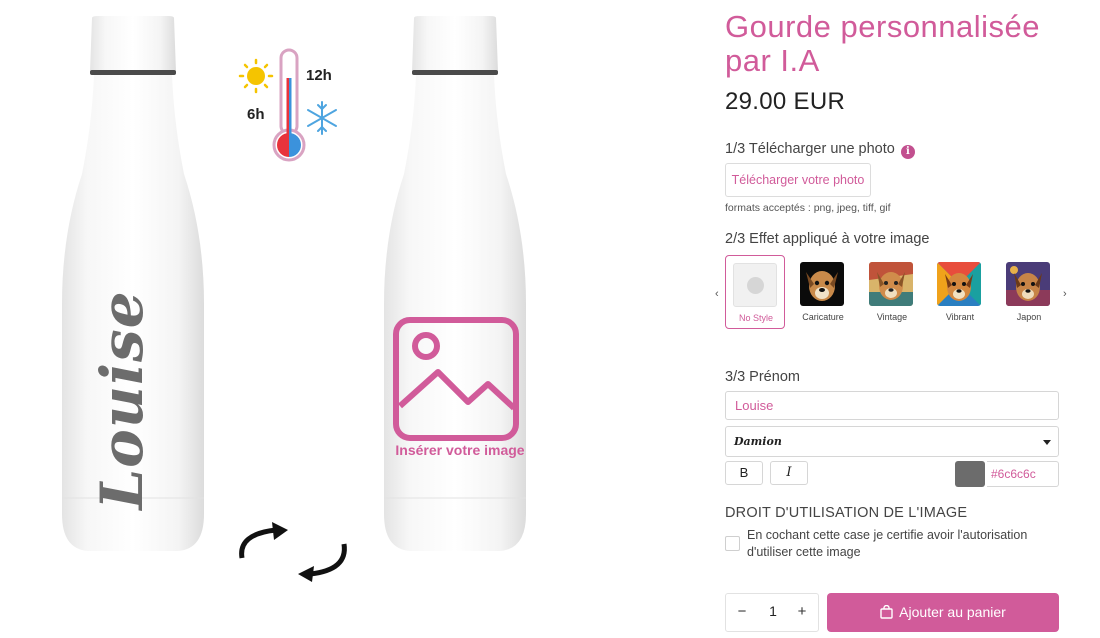 The height and width of the screenshot is (638, 1100). I want to click on quantity-value: 1, so click(773, 611).